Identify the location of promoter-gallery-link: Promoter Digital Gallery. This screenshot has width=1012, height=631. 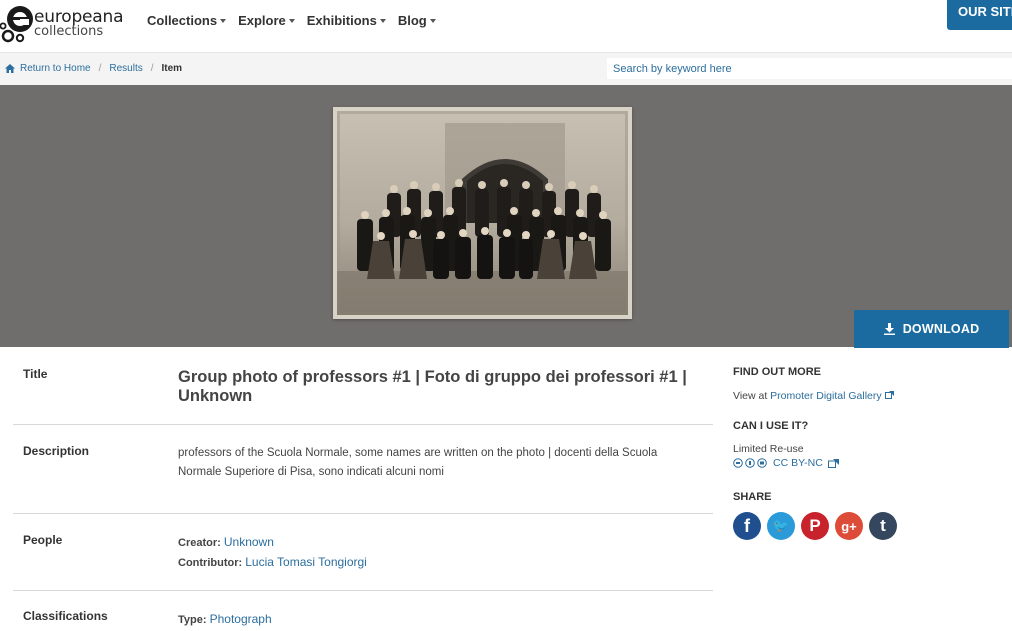
(825, 396).